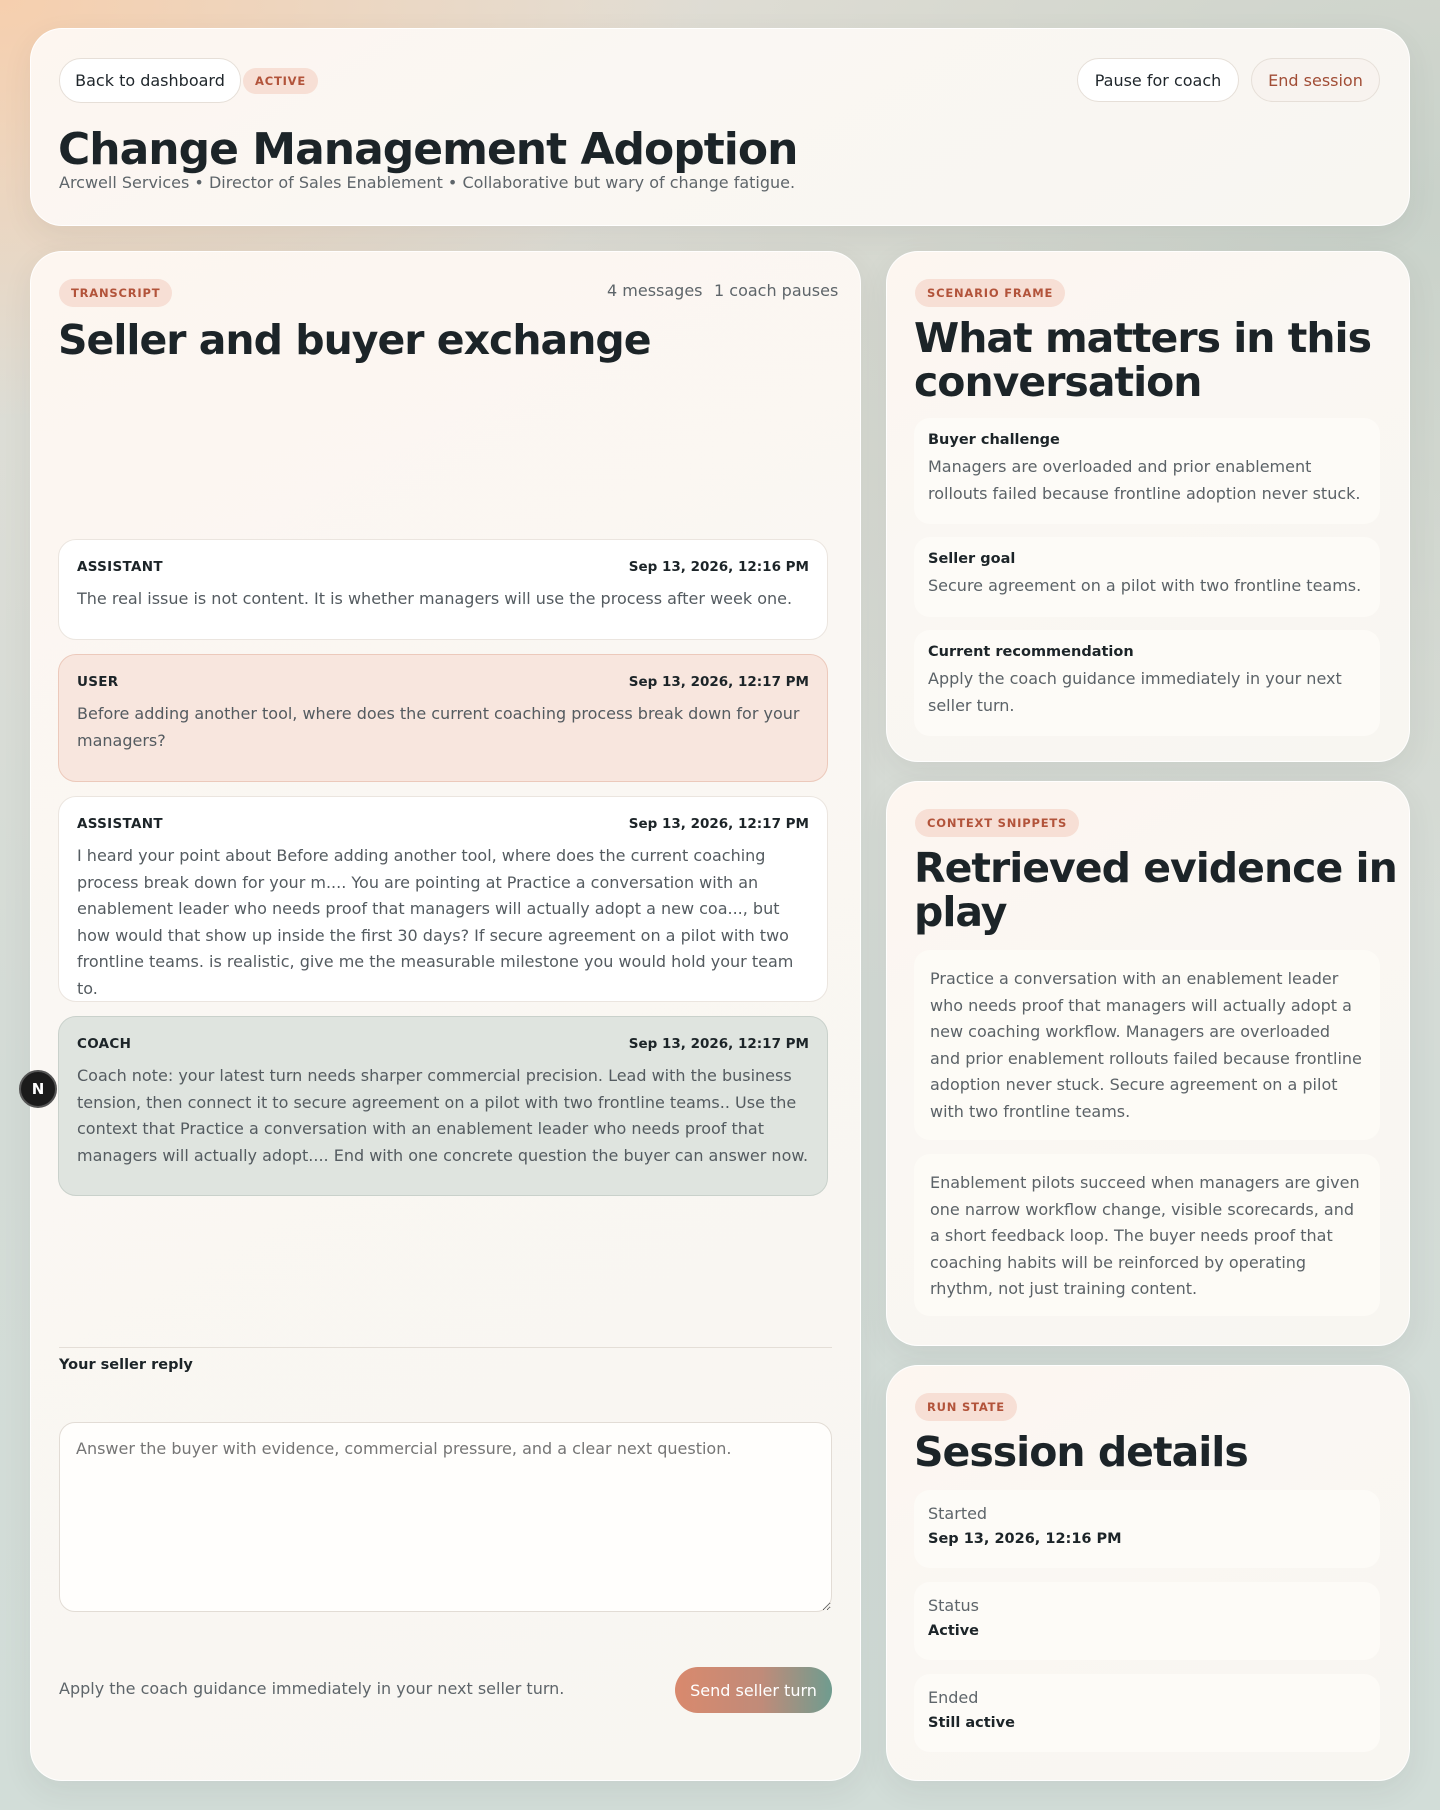 The height and width of the screenshot is (1810, 1440). I want to click on dev-indicator-button: N, so click(38, 1089).